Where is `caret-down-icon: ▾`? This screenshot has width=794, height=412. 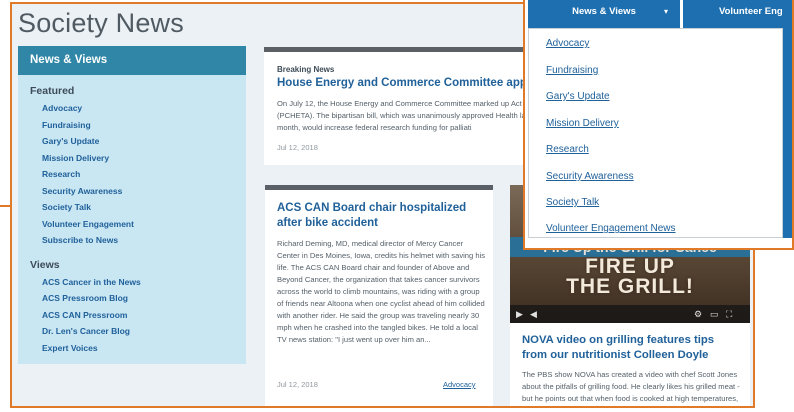 caret-down-icon: ▾ is located at coordinates (666, 11).